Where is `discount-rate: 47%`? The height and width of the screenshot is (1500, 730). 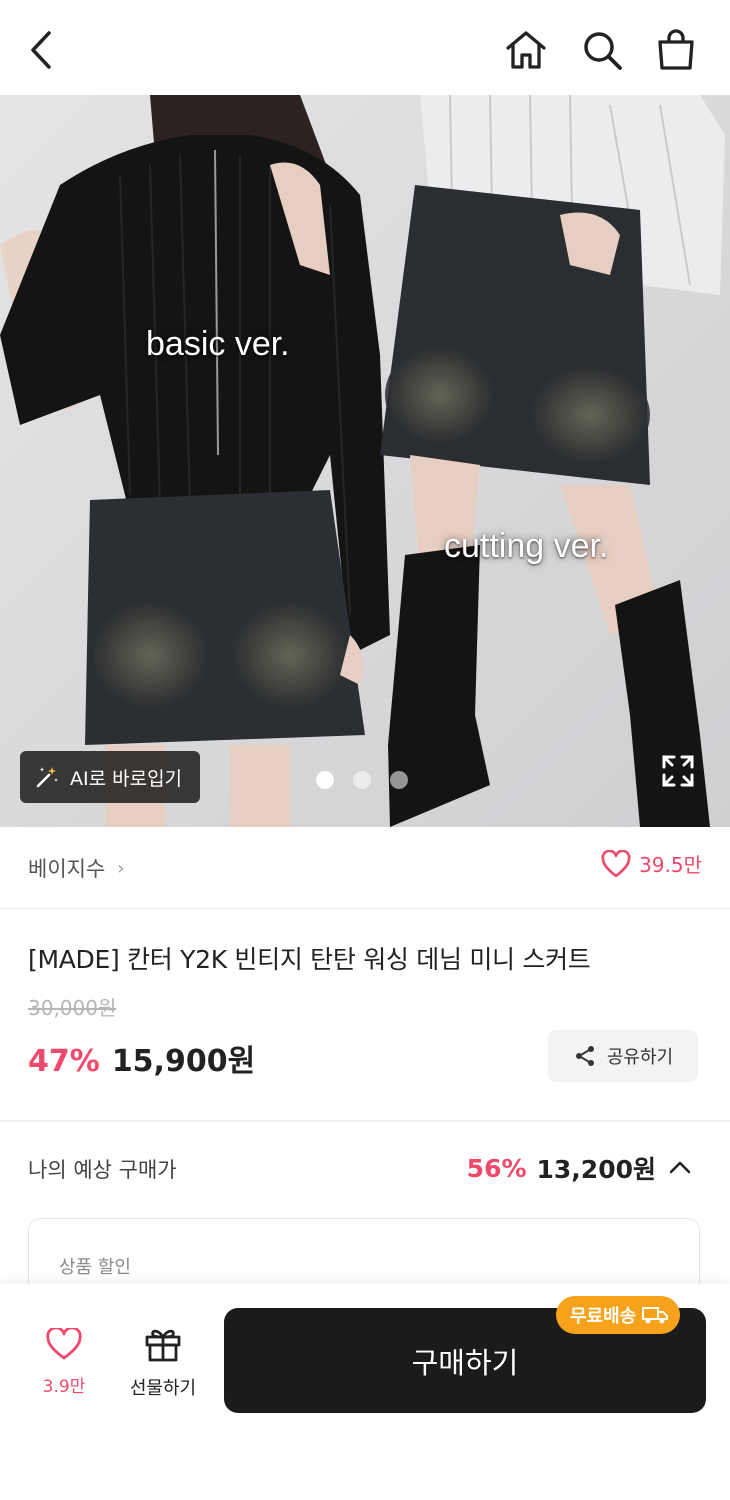 discount-rate: 47% is located at coordinates (64, 1061).